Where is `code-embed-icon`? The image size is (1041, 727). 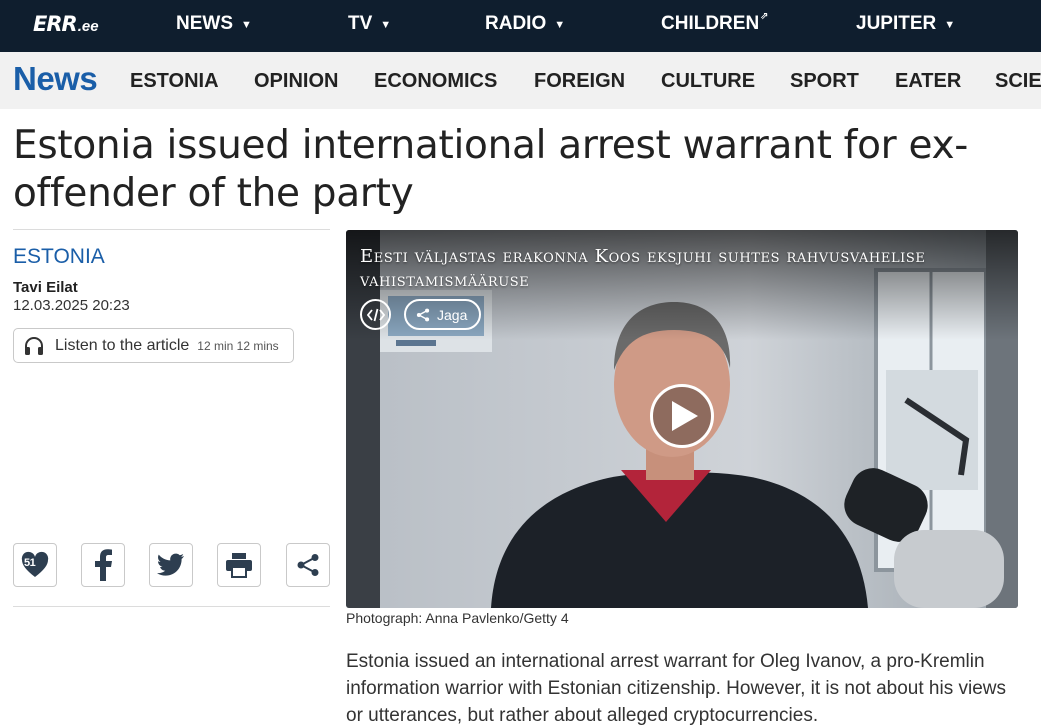 code-embed-icon is located at coordinates (375, 314).